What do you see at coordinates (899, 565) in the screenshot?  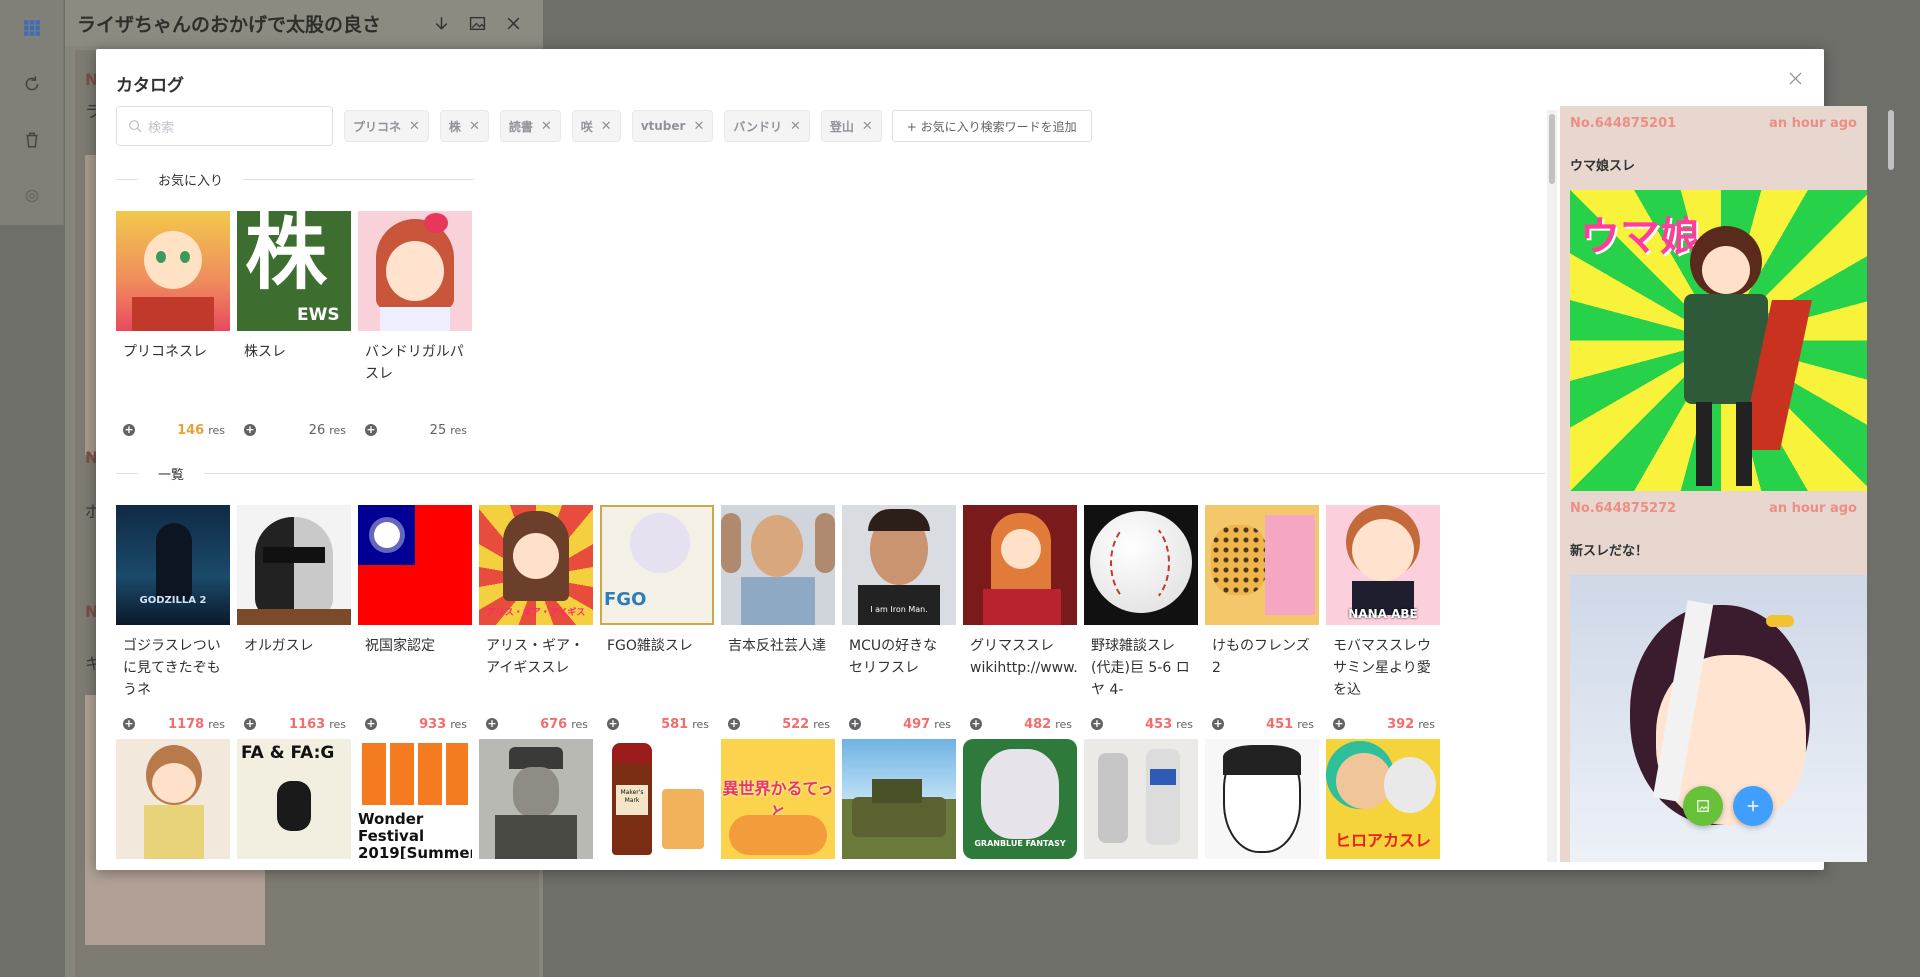 I see `thread-thumbnail: I am Iron Man.` at bounding box center [899, 565].